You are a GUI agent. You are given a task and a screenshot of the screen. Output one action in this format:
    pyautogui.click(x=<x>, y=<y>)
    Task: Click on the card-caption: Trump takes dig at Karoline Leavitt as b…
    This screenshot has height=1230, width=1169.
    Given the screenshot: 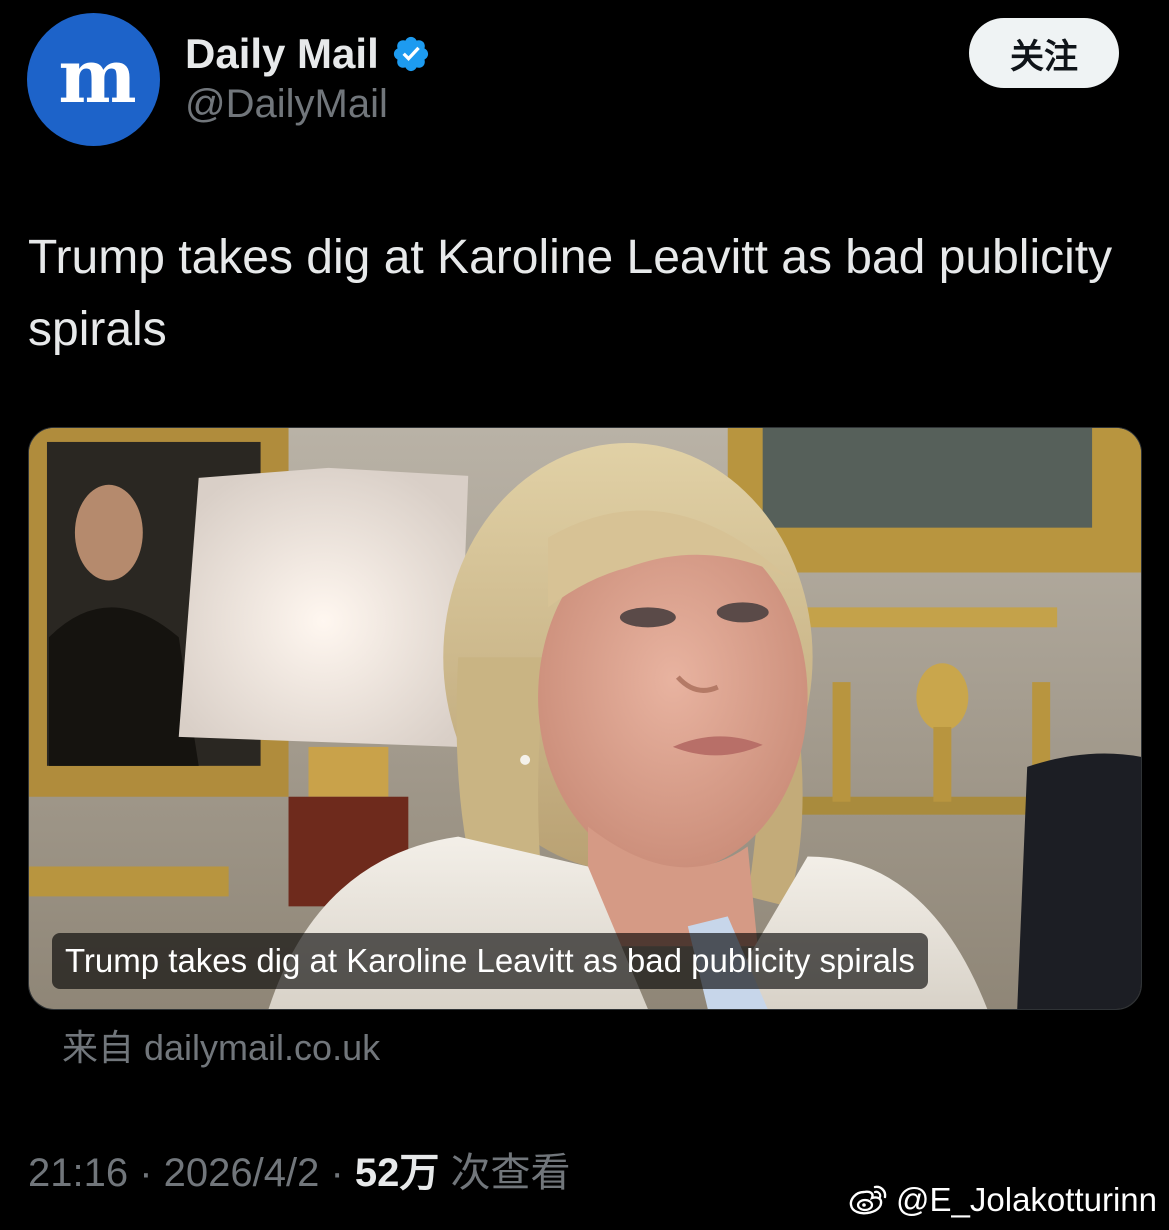 What is the action you would take?
    pyautogui.click(x=490, y=961)
    